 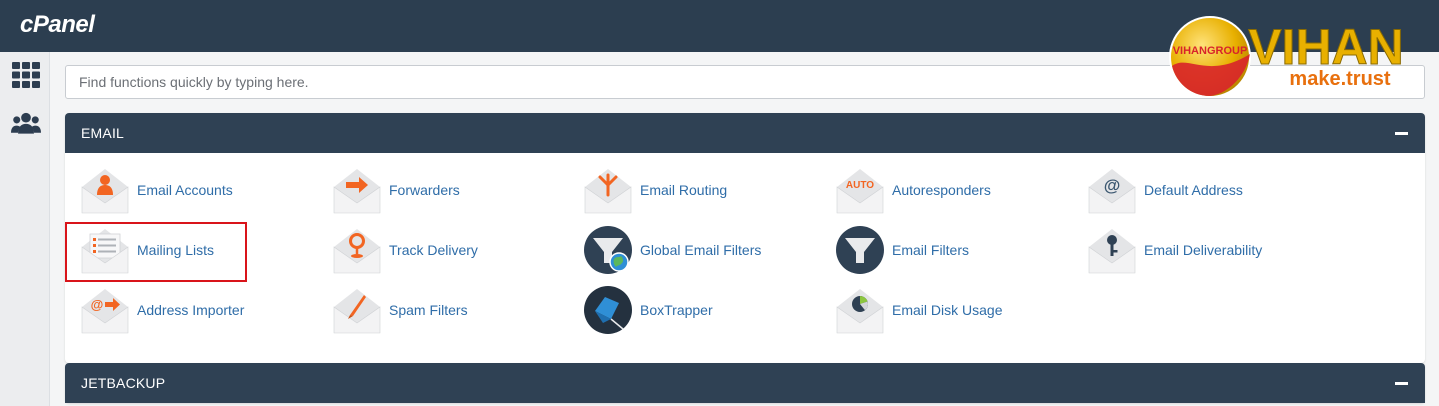 What do you see at coordinates (1203, 250) in the screenshot?
I see `email-deliverability-label: Email Deliverability` at bounding box center [1203, 250].